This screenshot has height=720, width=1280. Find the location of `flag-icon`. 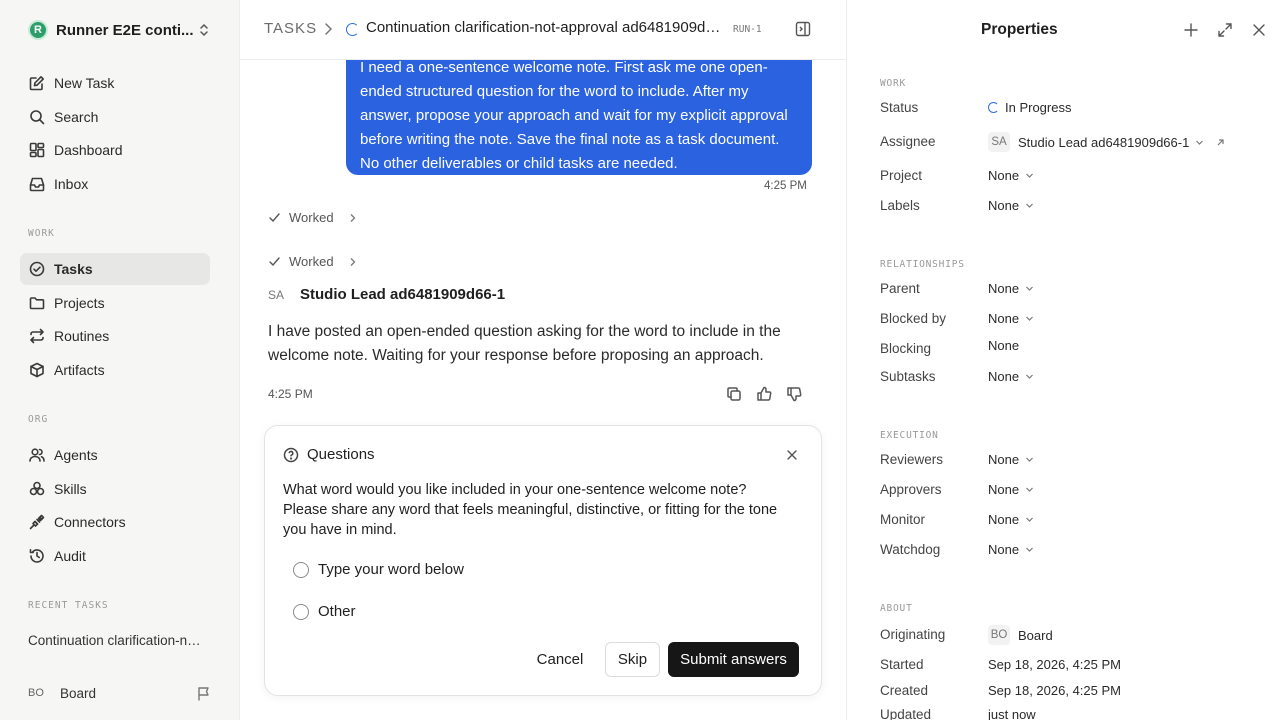

flag-icon is located at coordinates (204, 694).